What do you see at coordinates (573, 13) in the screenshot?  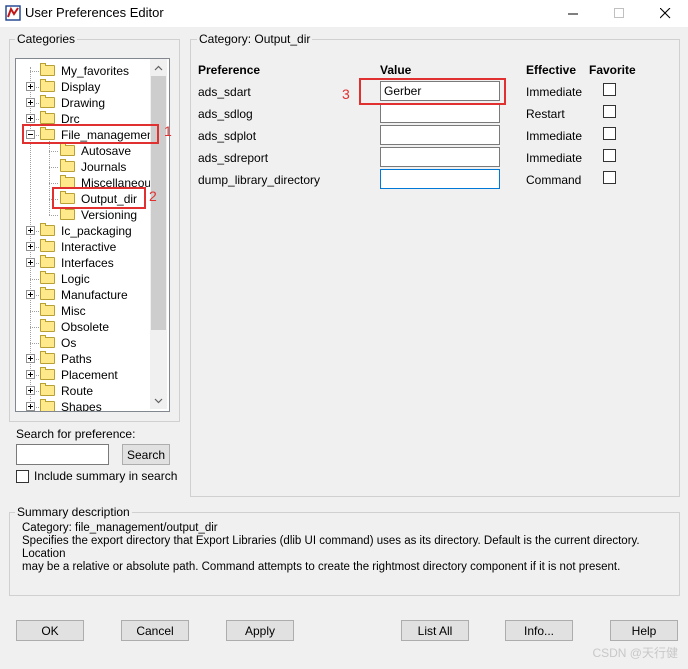 I see `minimize-button` at bounding box center [573, 13].